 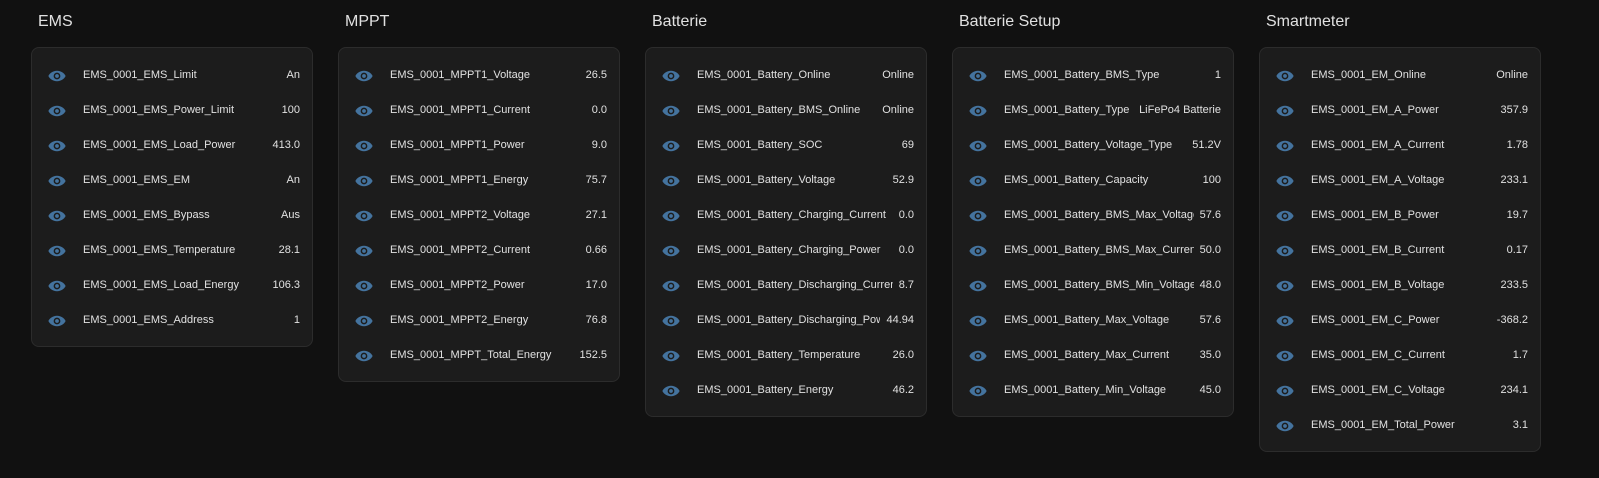 I want to click on entity-name: EMS_0001_Battery_BMS_Online, so click(x=786, y=110).